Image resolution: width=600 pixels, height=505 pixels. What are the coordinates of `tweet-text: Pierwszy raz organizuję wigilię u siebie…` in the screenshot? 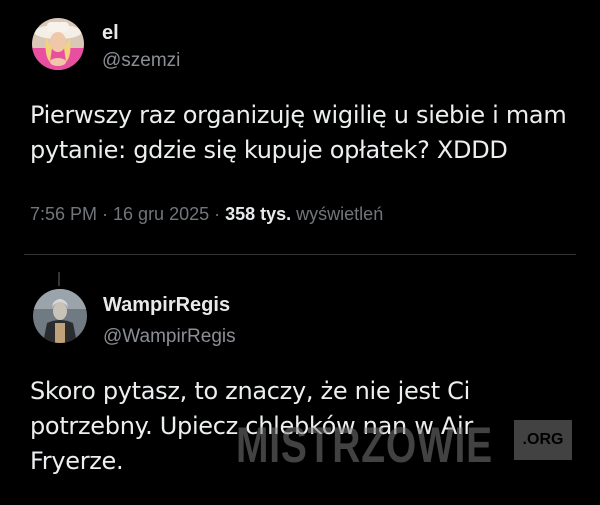 It's located at (298, 133).